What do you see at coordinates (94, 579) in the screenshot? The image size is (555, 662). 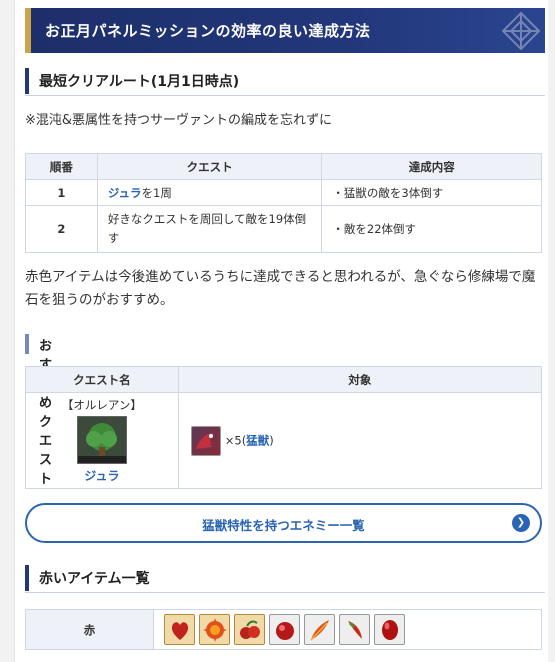 I see `red-items-heading-text: 赤いアイテム一覧` at bounding box center [94, 579].